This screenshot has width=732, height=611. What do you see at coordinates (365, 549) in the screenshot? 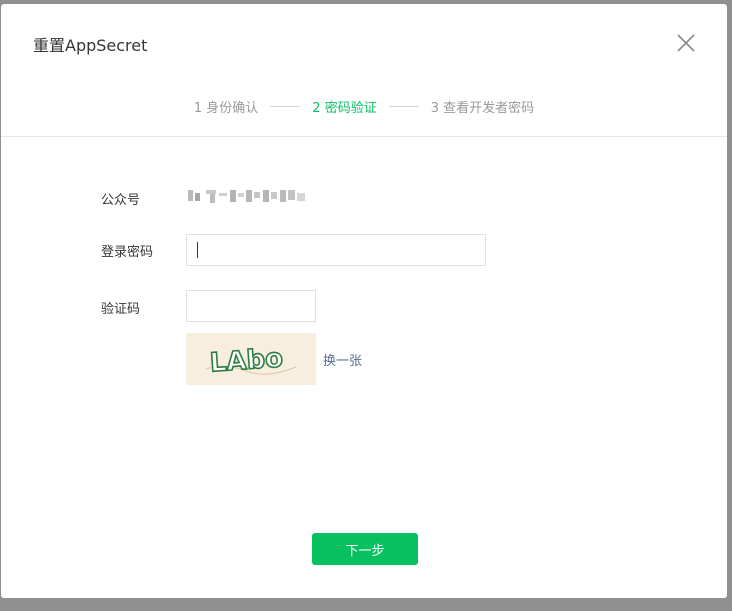
I see `next-step-button: 下一步` at bounding box center [365, 549].